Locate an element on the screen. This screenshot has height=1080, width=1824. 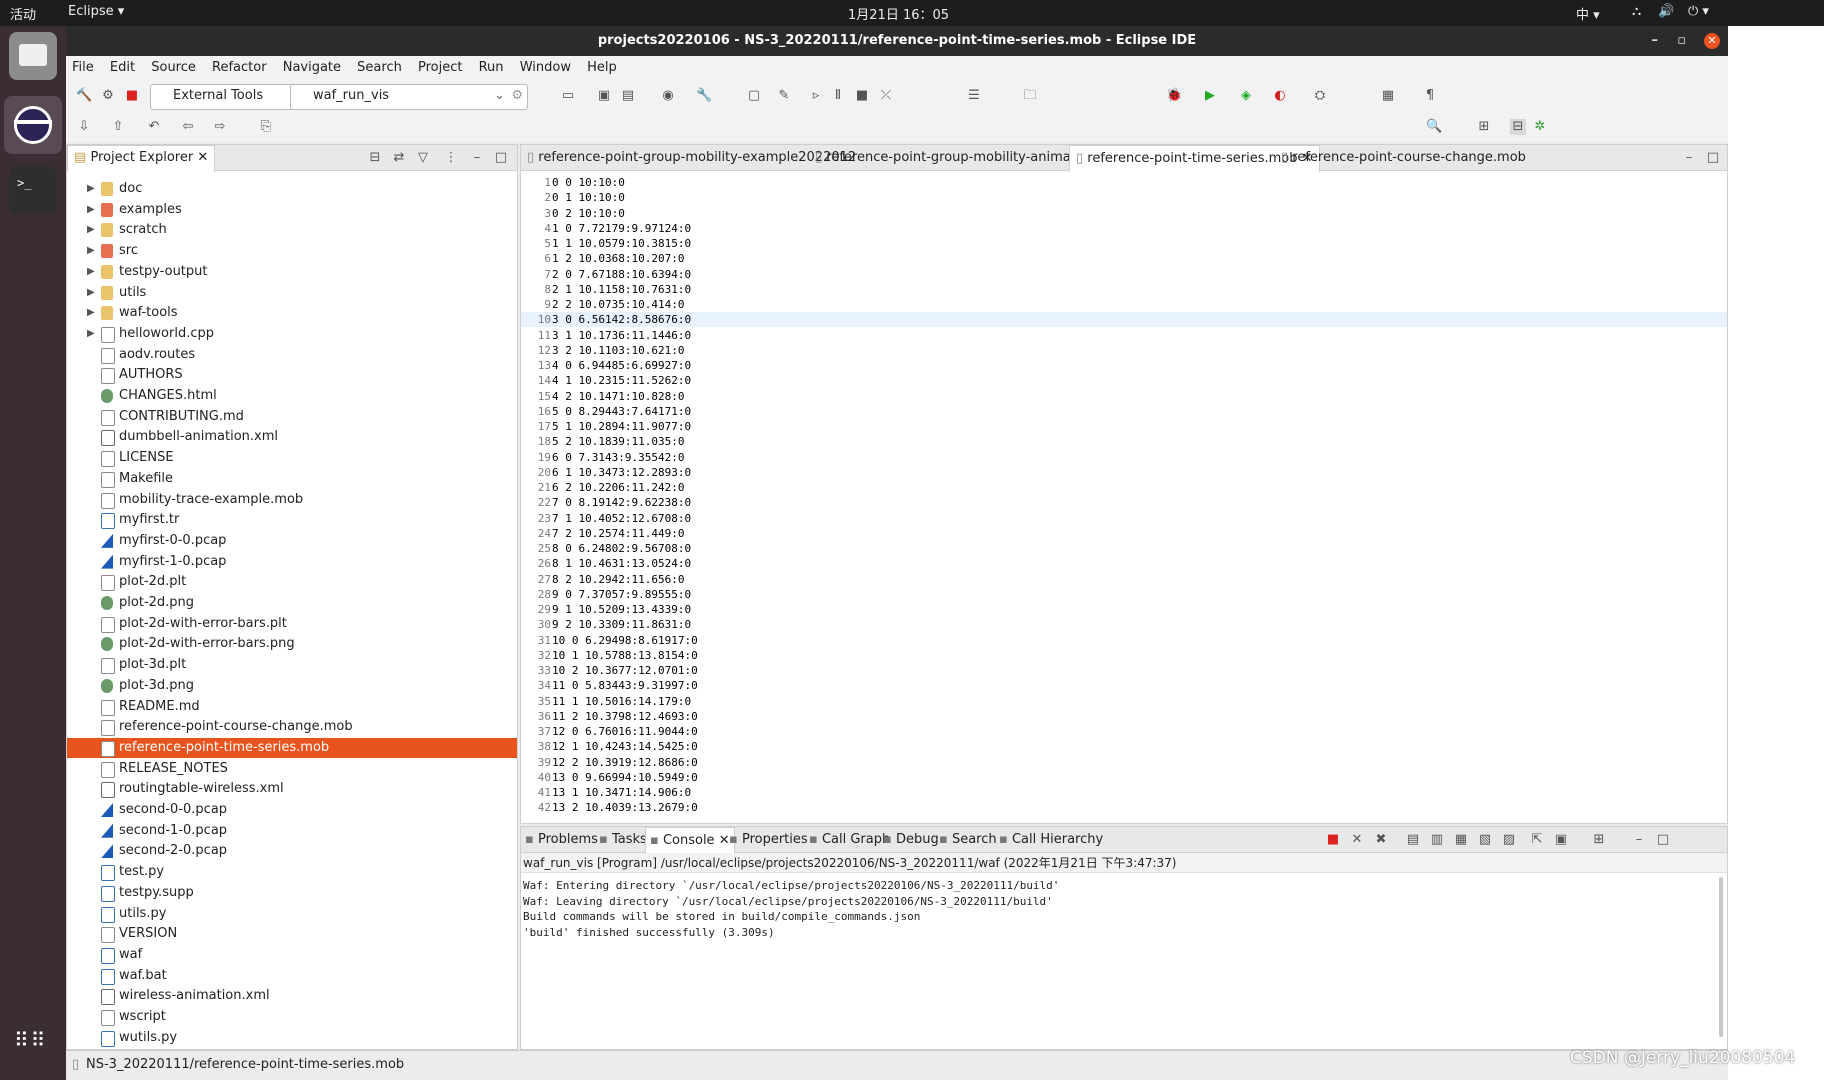
terminate-icon: ■ is located at coordinates (1333, 840).